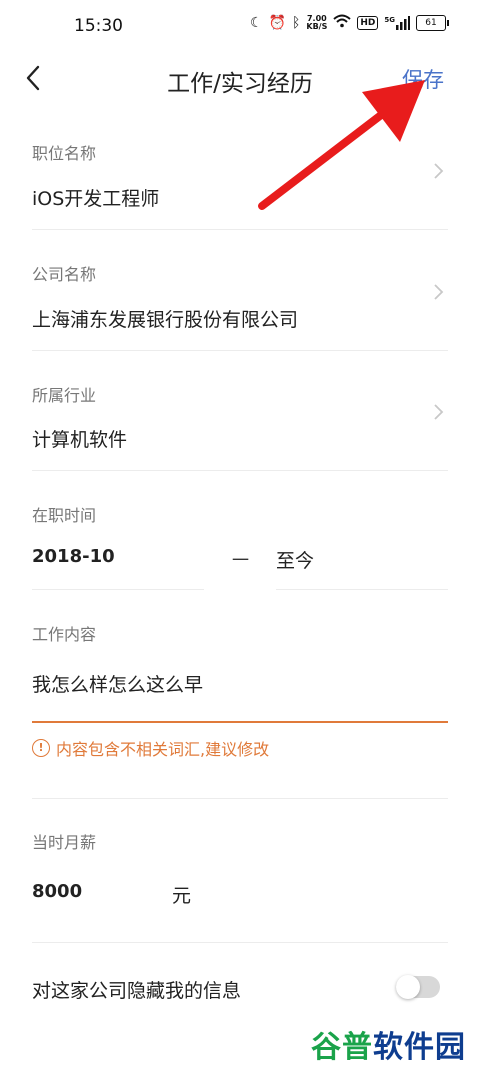 The height and width of the screenshot is (1072, 480). What do you see at coordinates (165, 318) in the screenshot?
I see `company-value: 上海浦东发展银行股份有限公司` at bounding box center [165, 318].